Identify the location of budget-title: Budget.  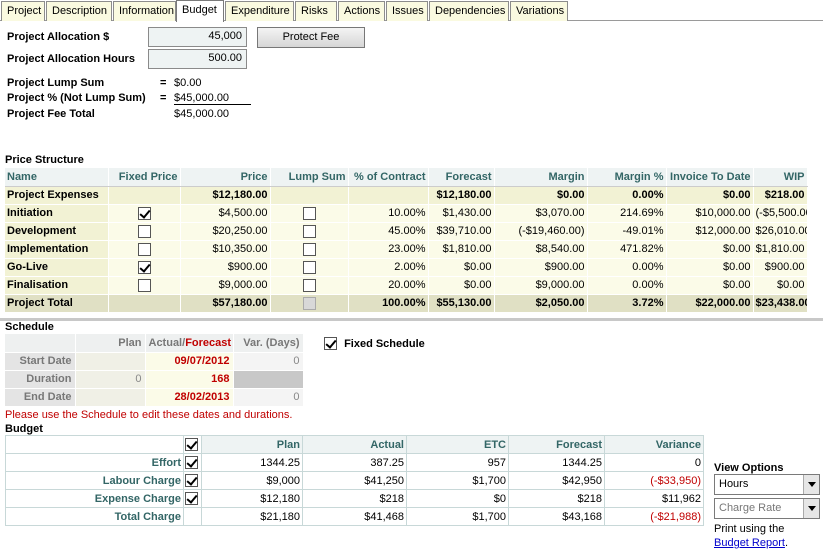
(24, 429).